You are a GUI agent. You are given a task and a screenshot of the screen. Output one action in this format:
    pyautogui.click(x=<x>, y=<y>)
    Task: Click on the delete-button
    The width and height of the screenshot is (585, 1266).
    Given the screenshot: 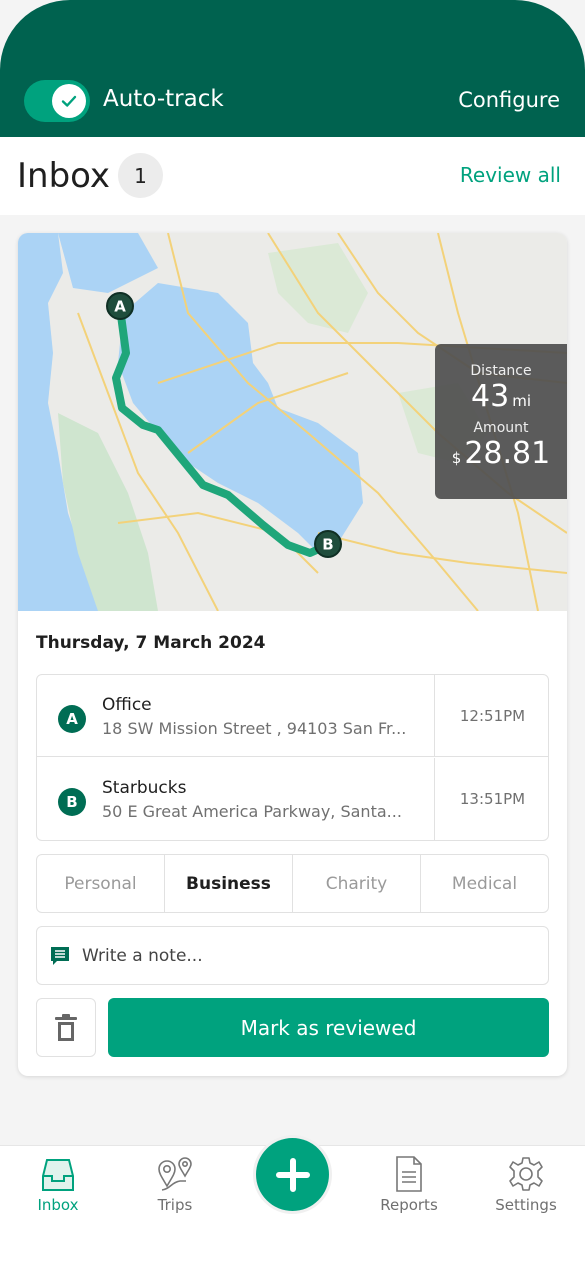 What is the action you would take?
    pyautogui.click(x=66, y=1027)
    